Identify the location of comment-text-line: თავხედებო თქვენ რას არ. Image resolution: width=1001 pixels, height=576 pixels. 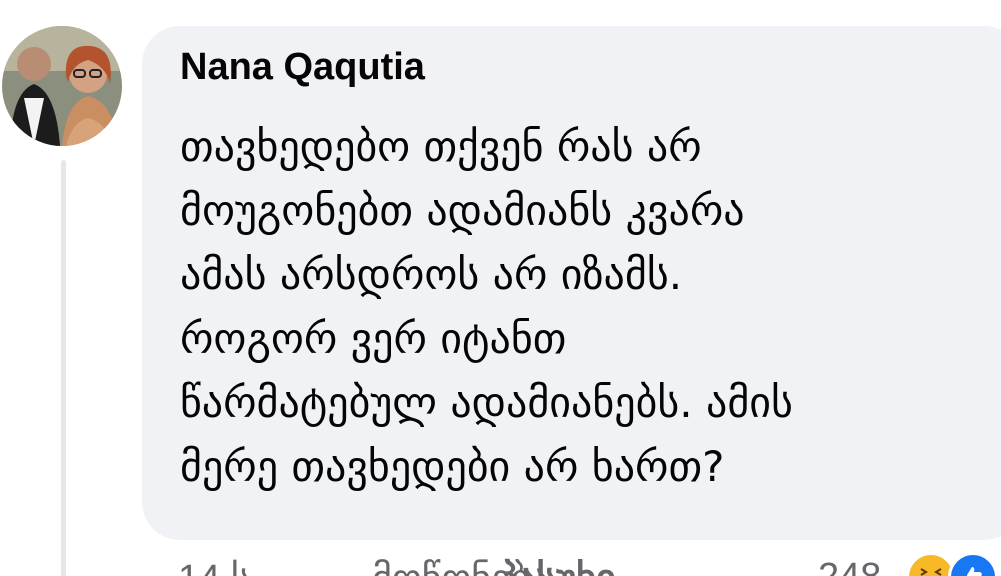
(441, 146).